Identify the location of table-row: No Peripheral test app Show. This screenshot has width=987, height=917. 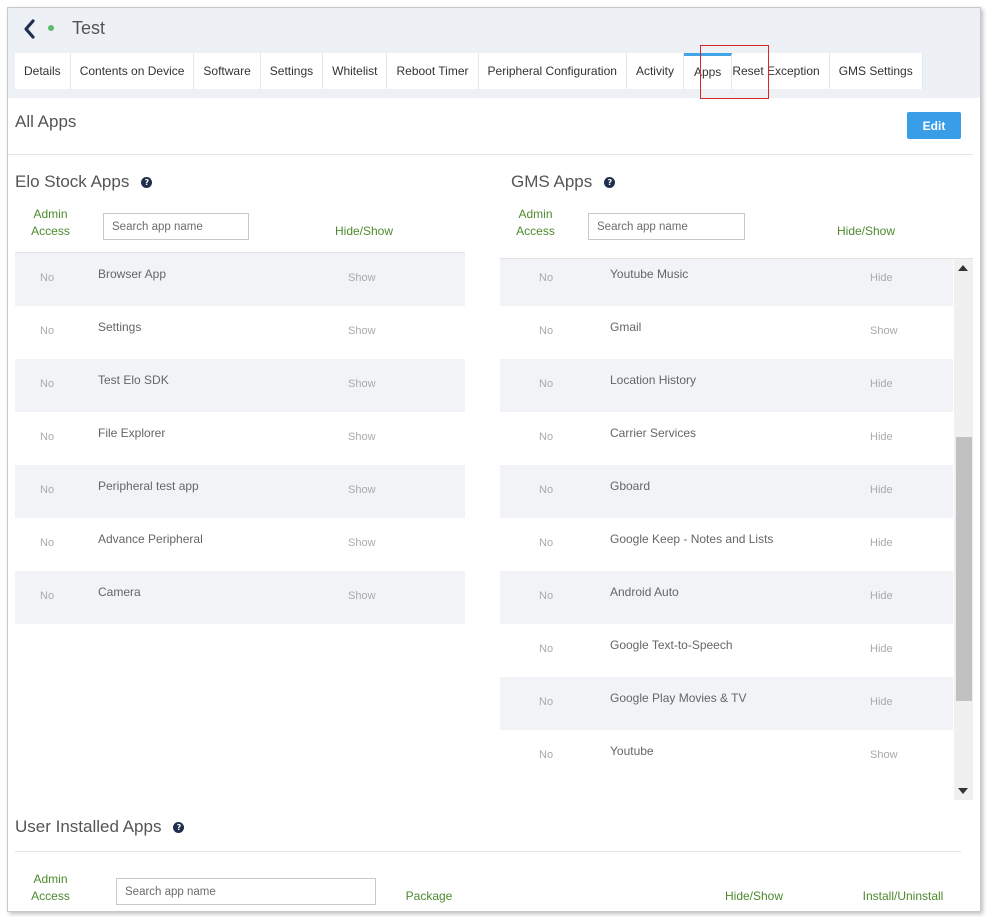
(240, 491).